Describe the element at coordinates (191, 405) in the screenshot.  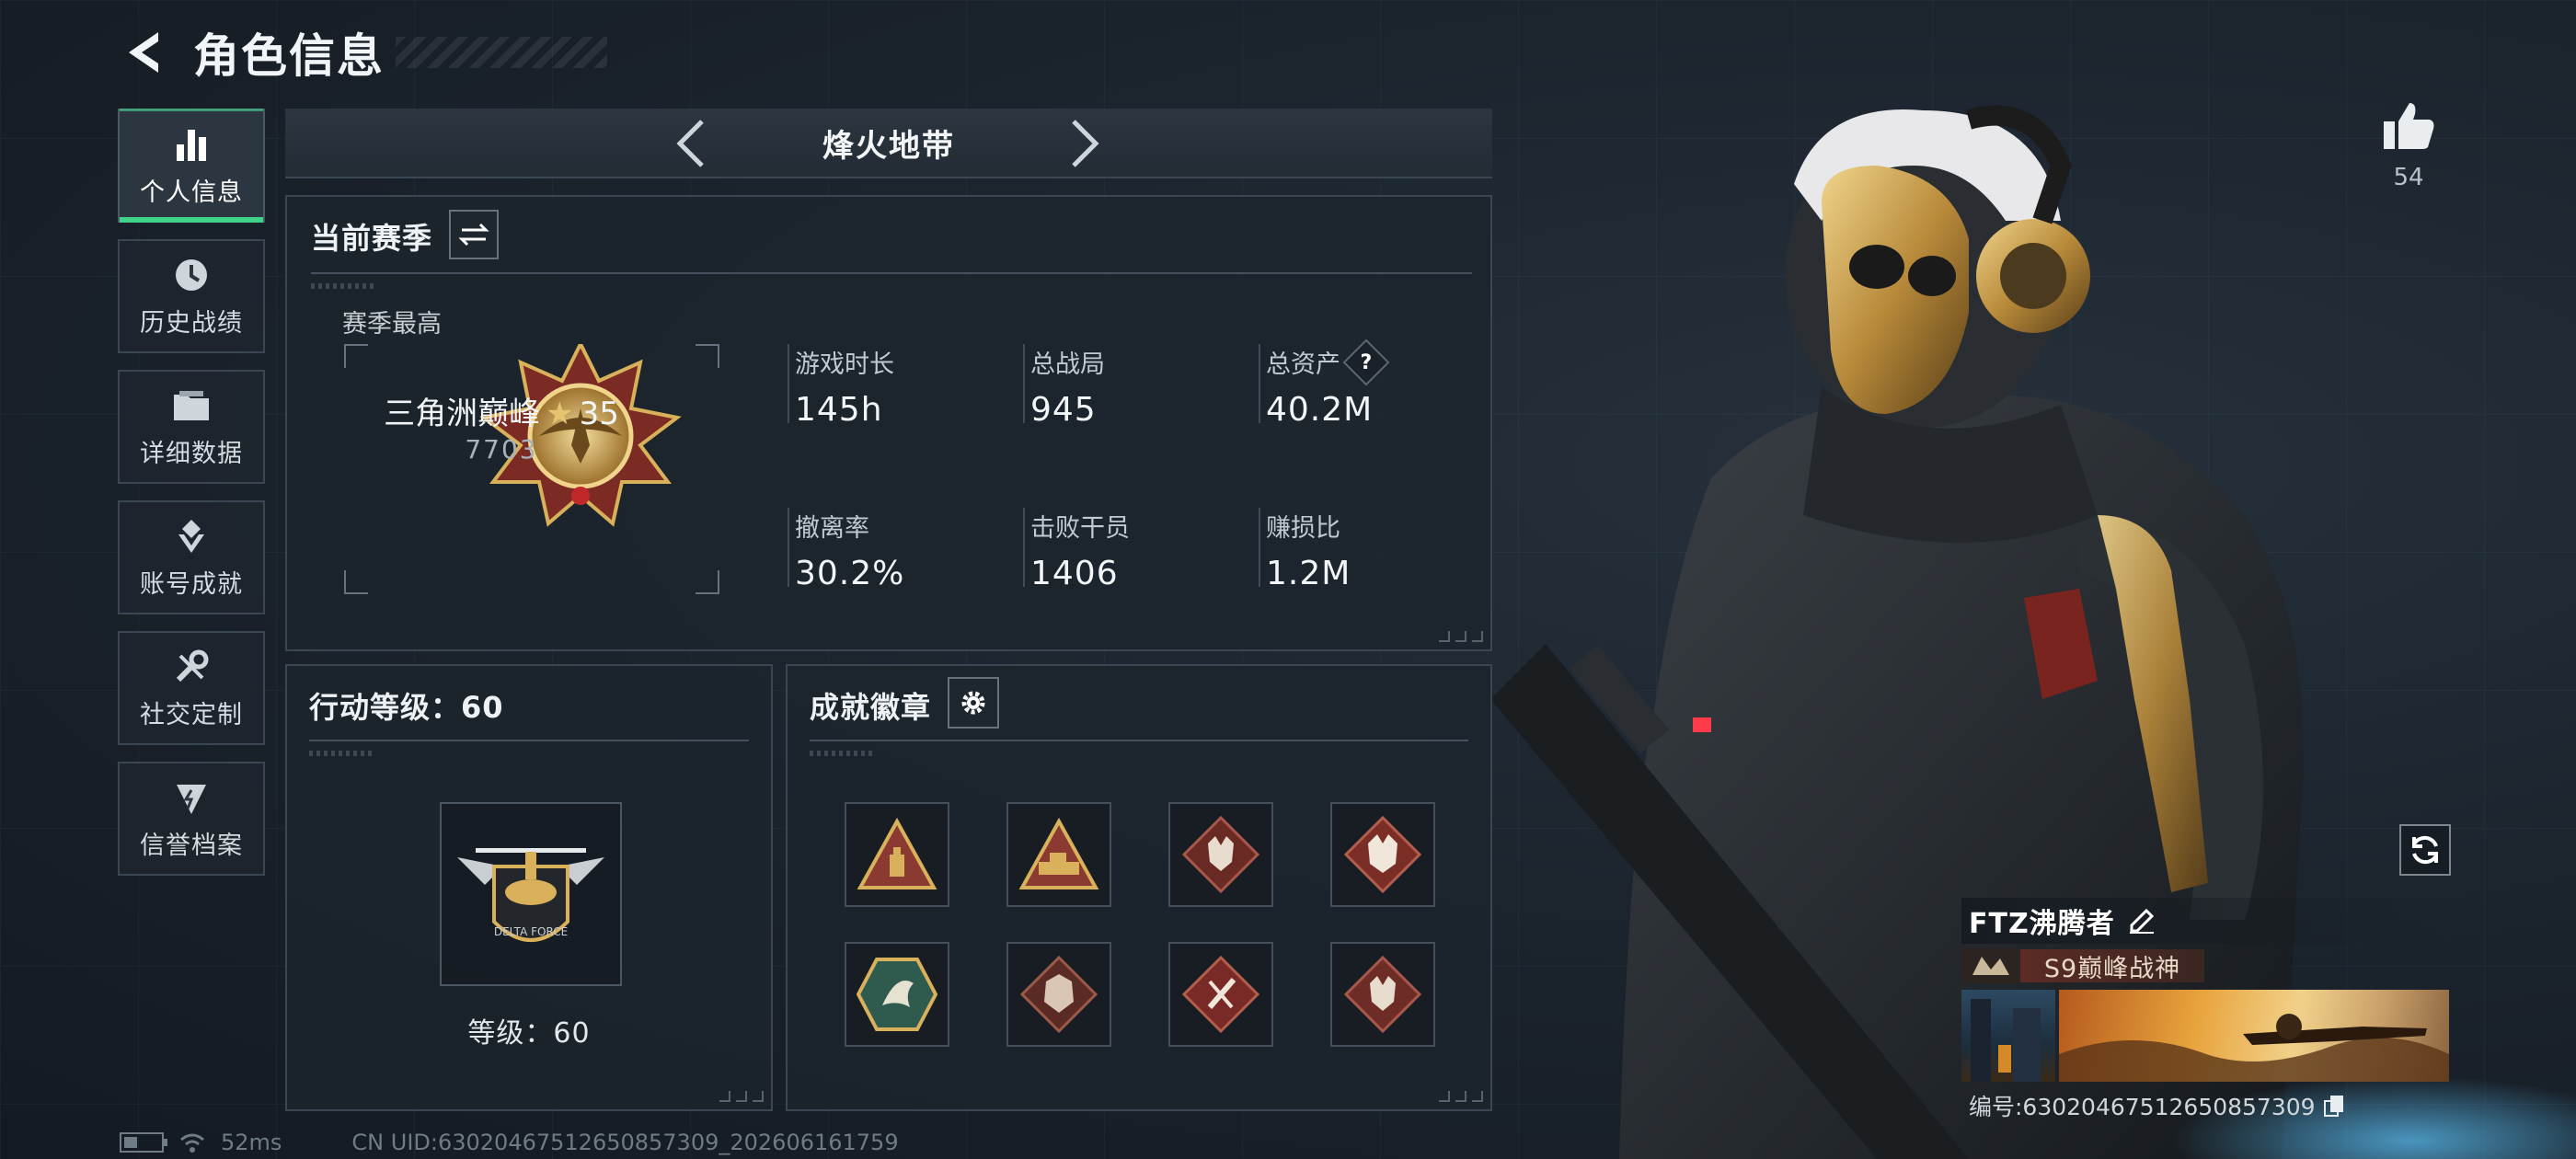
I see `folder-icon` at that location.